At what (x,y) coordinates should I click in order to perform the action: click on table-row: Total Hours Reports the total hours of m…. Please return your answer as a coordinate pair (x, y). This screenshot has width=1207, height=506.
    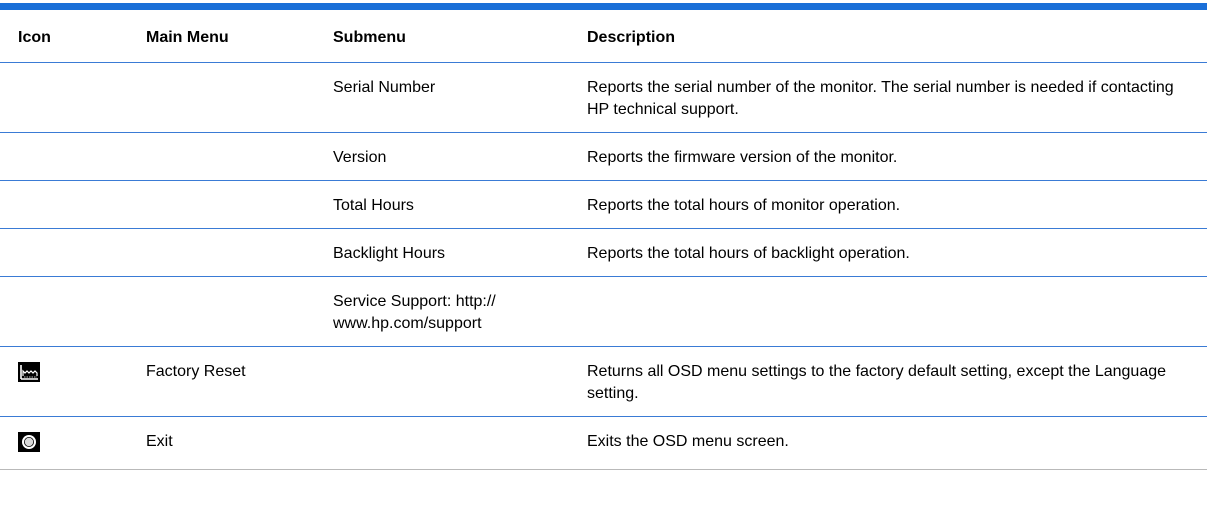
    Looking at the image, I should click on (603, 204).